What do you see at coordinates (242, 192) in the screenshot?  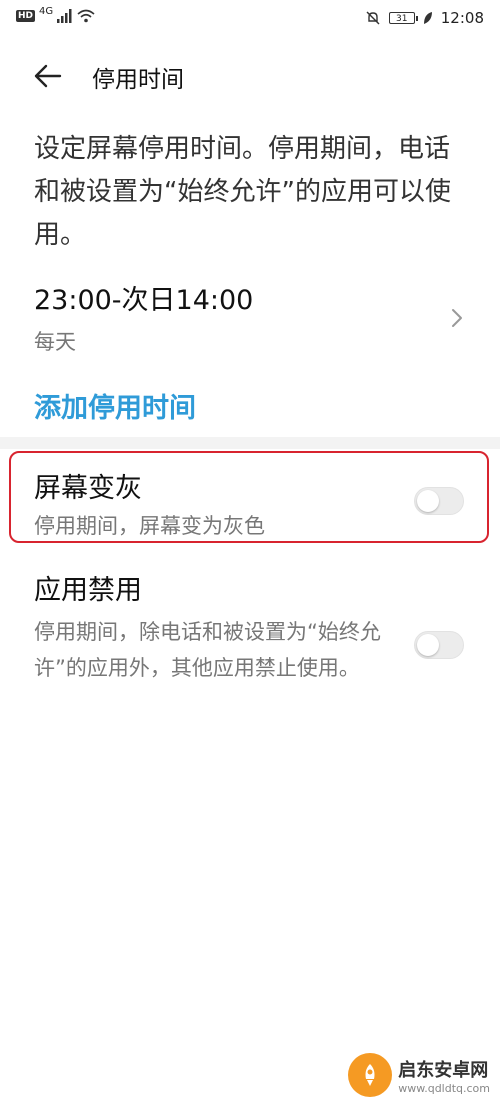 I see `description-text: 设定屏幕停用时间。停用期间，电话和被设置为“始终允许”的应用可以使用。` at bounding box center [242, 192].